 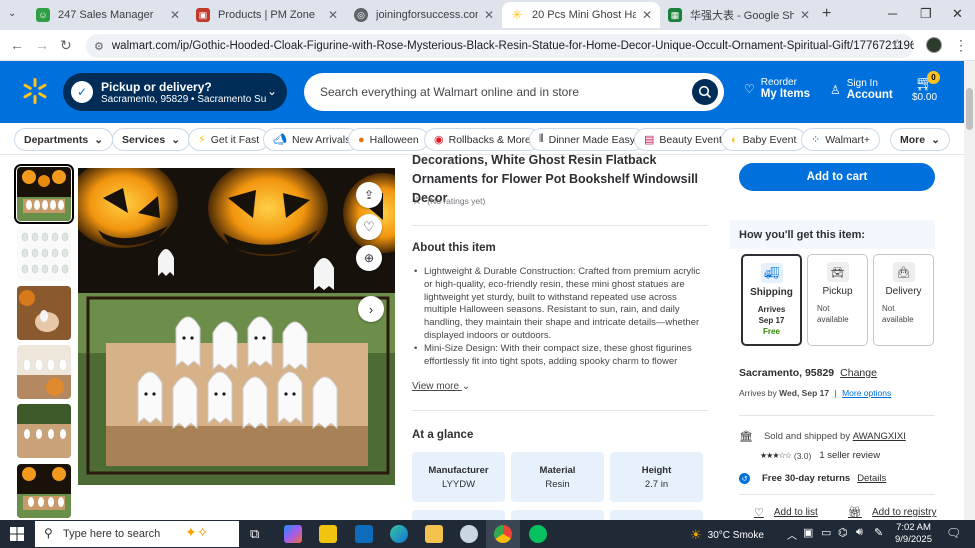 I want to click on reorder-my-items-link: ♡ Reorder My Items, so click(x=777, y=88).